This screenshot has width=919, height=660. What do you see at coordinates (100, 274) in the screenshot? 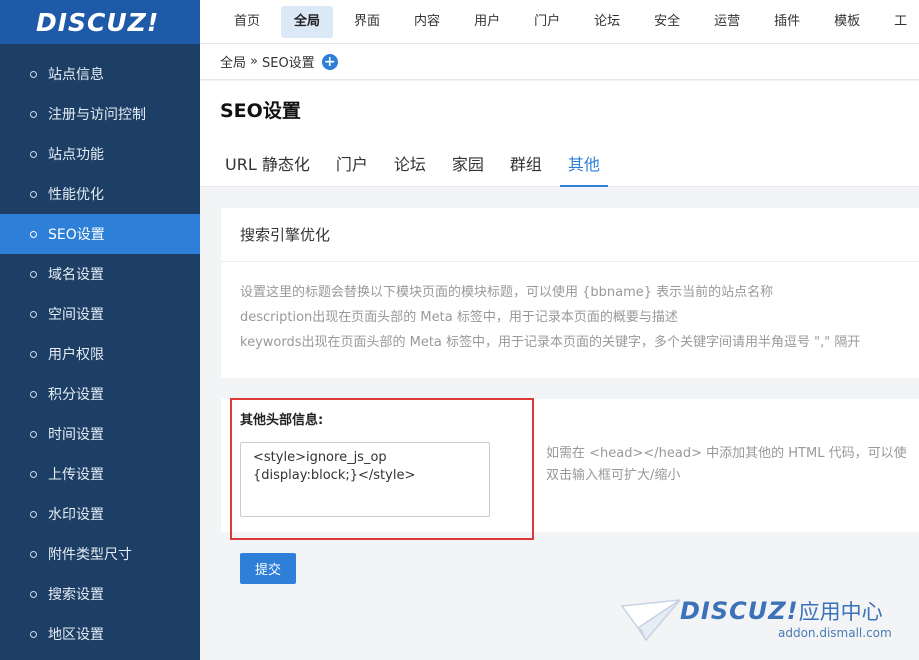
I see `sidebar-item-domain: 域名设置` at bounding box center [100, 274].